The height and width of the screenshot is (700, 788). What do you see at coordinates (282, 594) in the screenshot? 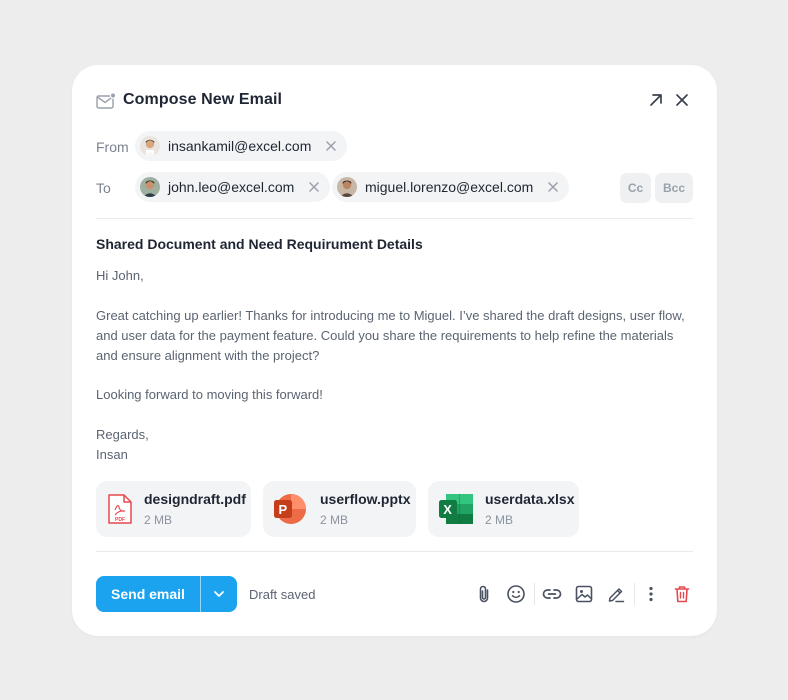
I see `draft-status: Draft saved` at bounding box center [282, 594].